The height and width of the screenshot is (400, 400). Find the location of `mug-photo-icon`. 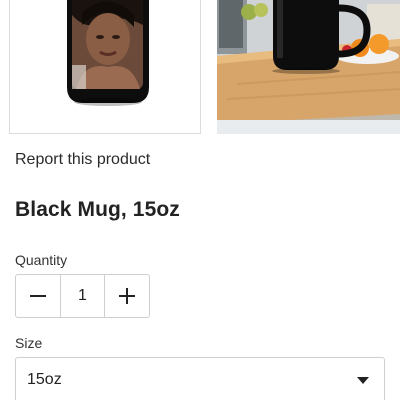

mug-photo-icon is located at coordinates (108, 53).